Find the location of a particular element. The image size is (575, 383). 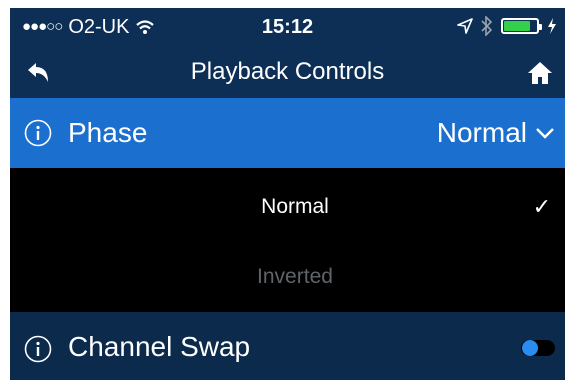

navigation-bar: Playback Controls is located at coordinates (287, 73).